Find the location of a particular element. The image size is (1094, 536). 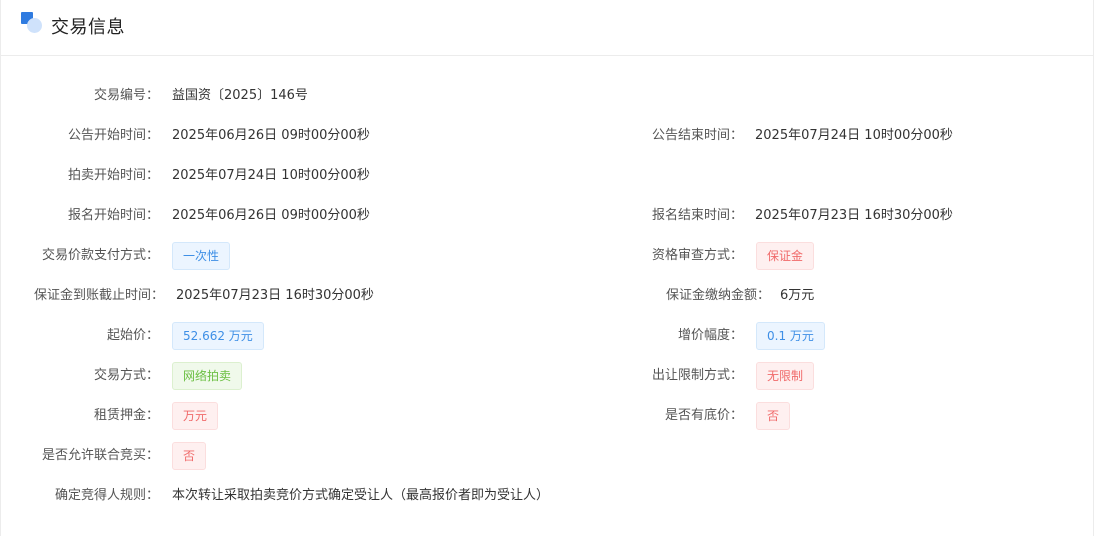

field-winner-rule: 确定竞得人规则： 本次转让采取拍卖竞价方式确定受让人（最高报价者即为受让人） is located at coordinates (547, 496).